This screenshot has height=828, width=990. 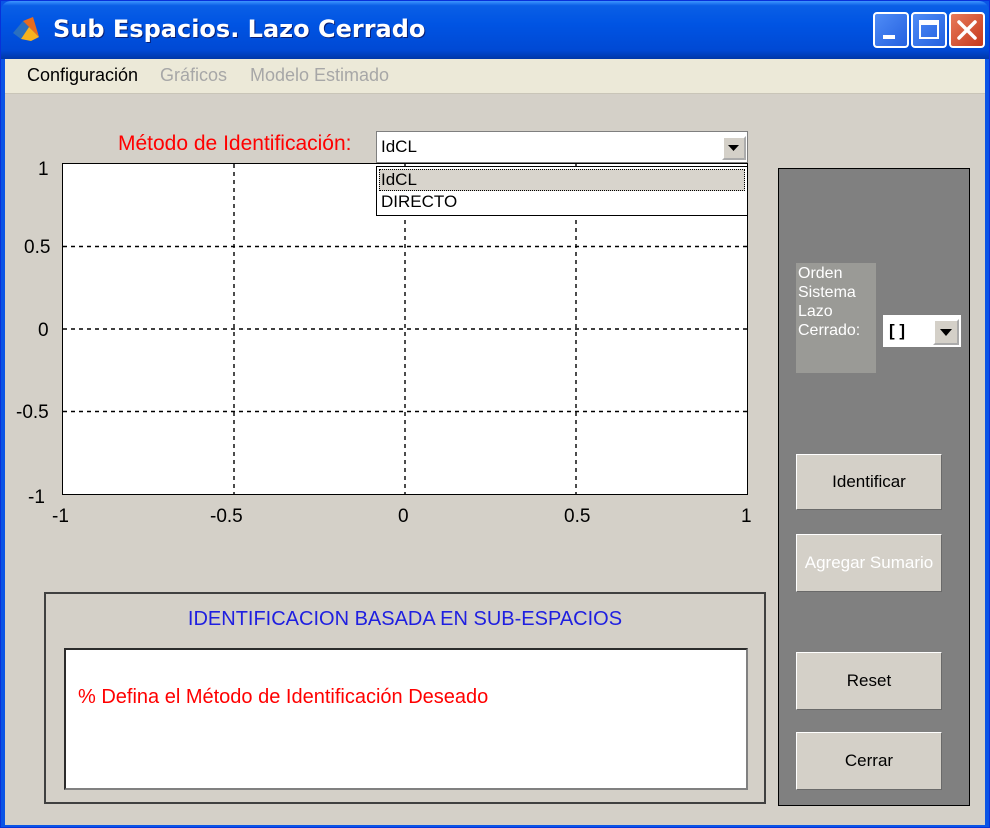 I want to click on method-dropdown-button, so click(x=734, y=148).